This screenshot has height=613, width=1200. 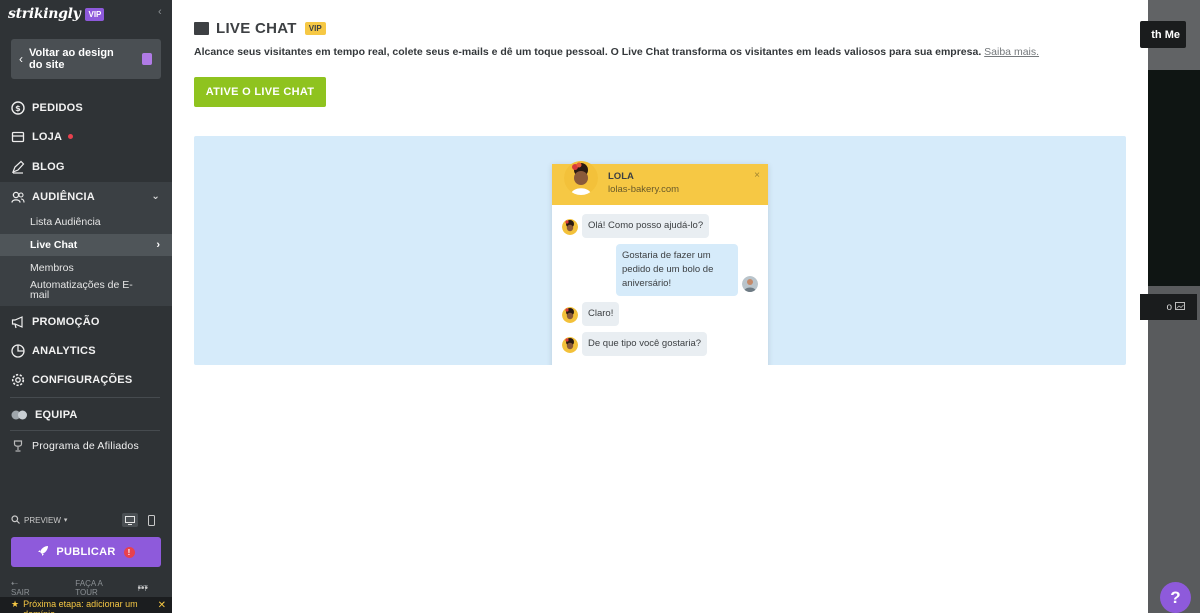 What do you see at coordinates (56, 414) in the screenshot?
I see `nav-label-equipa: EQUIPA` at bounding box center [56, 414].